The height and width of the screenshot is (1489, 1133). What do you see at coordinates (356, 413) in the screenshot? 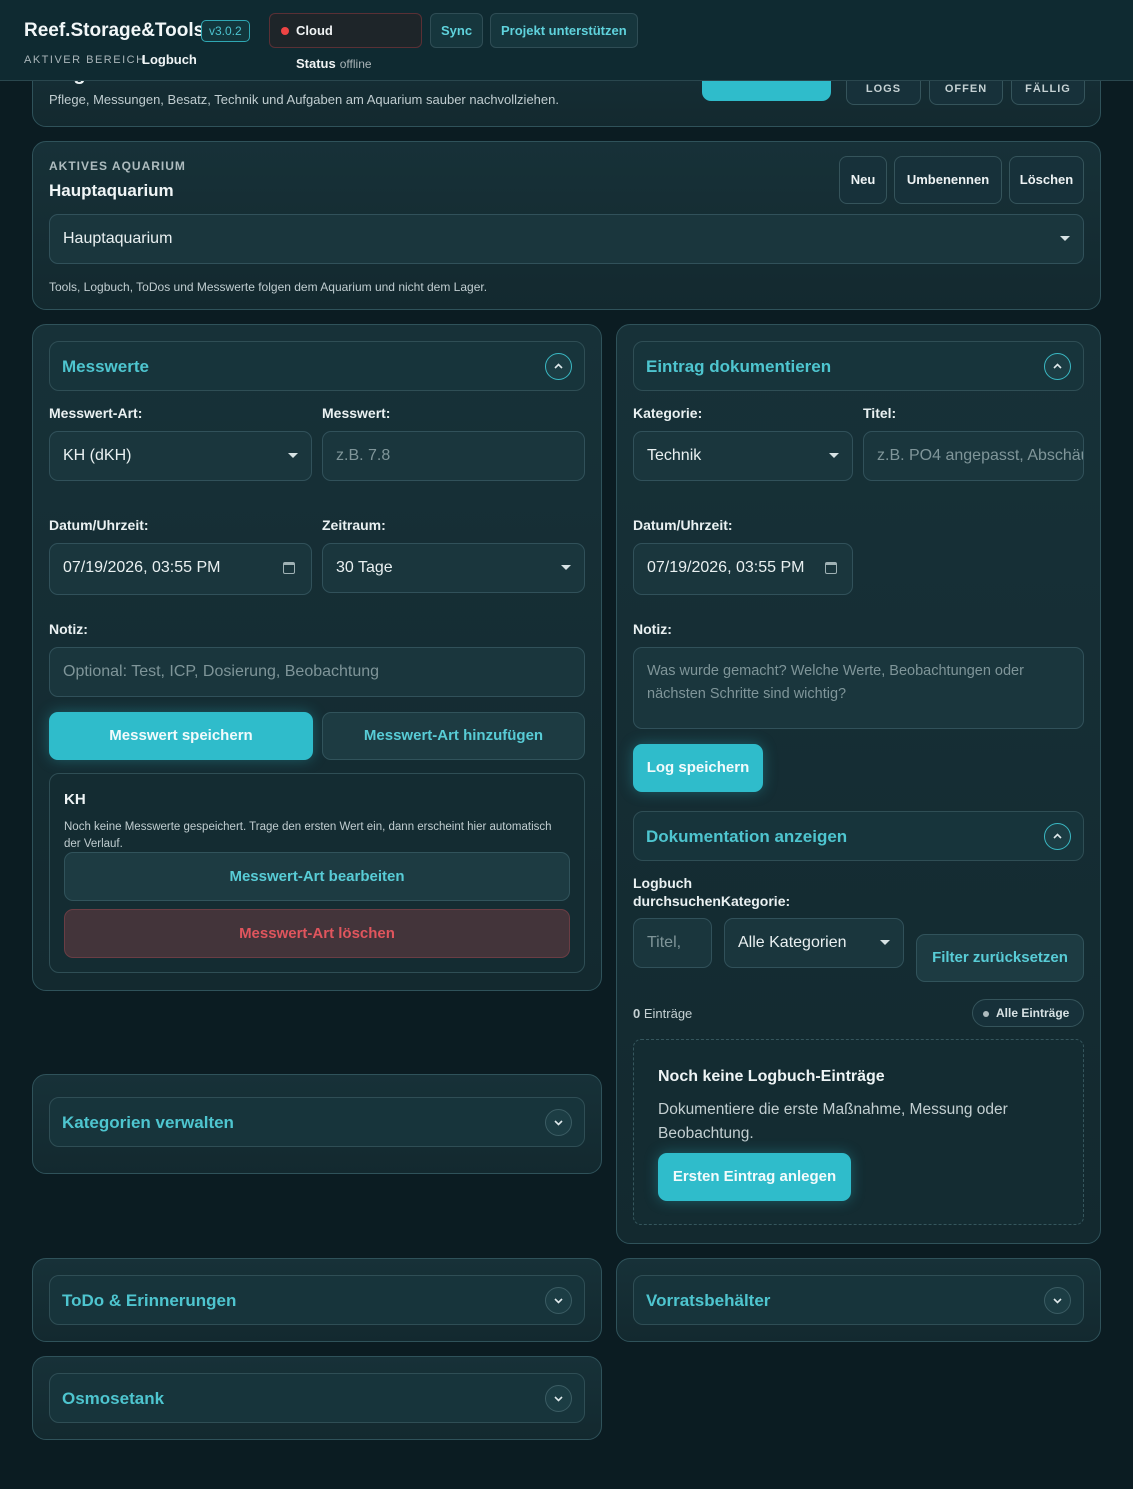
I see `measure-value-label: Messwert:` at bounding box center [356, 413].